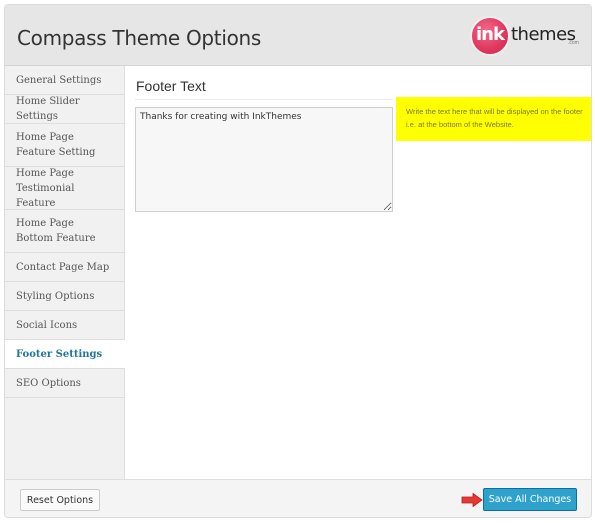 The width and height of the screenshot is (595, 523). What do you see at coordinates (472, 500) in the screenshot?
I see `red-arrow-right-icon` at bounding box center [472, 500].